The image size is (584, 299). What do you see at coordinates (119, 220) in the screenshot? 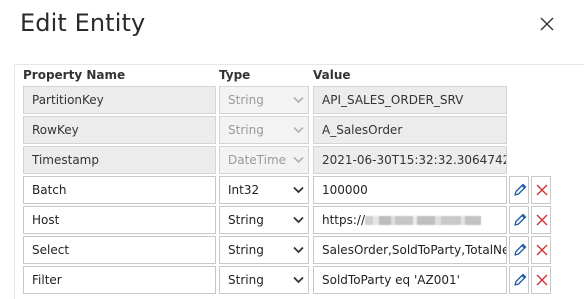
I see `property-name-input: Host` at bounding box center [119, 220].